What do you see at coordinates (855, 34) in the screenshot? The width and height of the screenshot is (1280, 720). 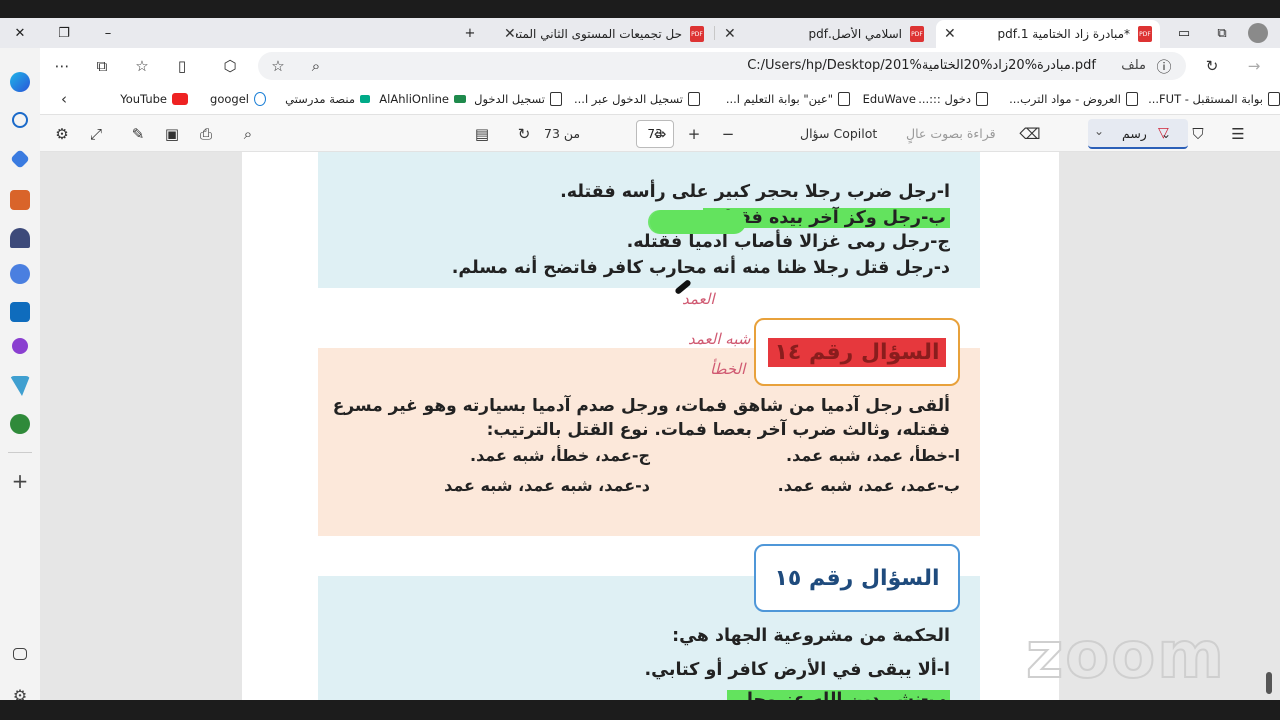 I see `tab-title: اسلامي الأصل.pdf` at bounding box center [855, 34].